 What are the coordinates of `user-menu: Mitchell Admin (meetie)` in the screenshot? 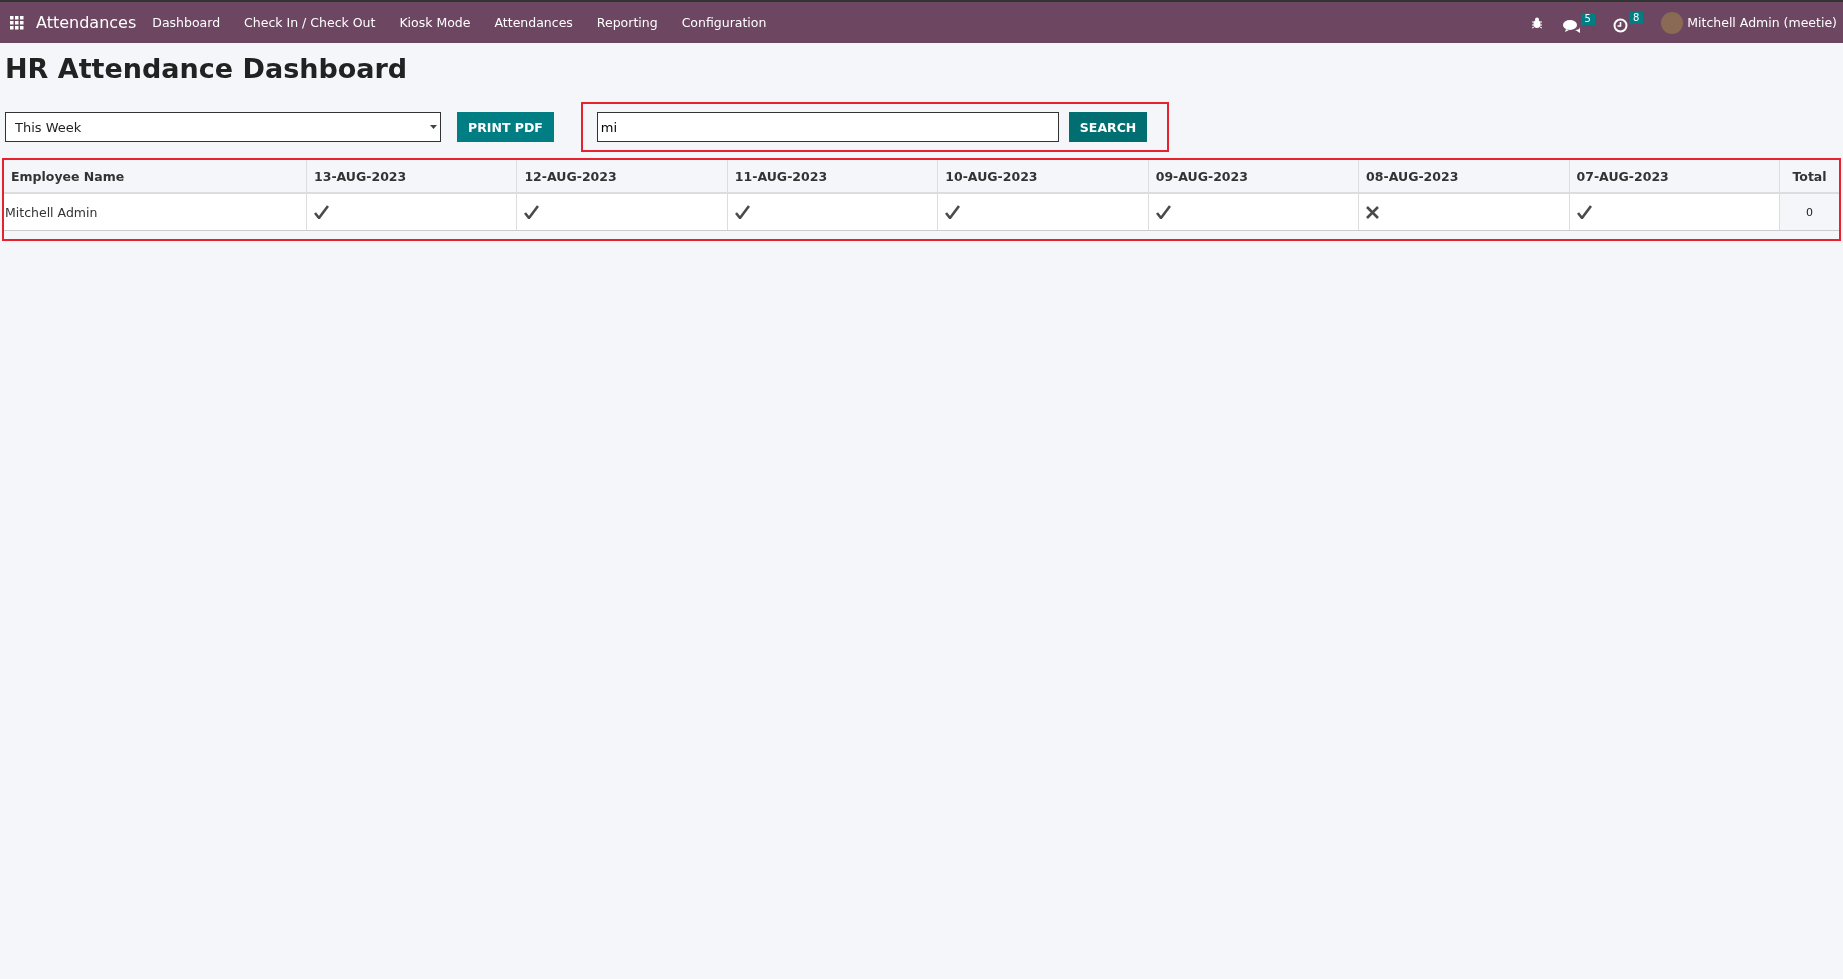 It's located at (1749, 22).